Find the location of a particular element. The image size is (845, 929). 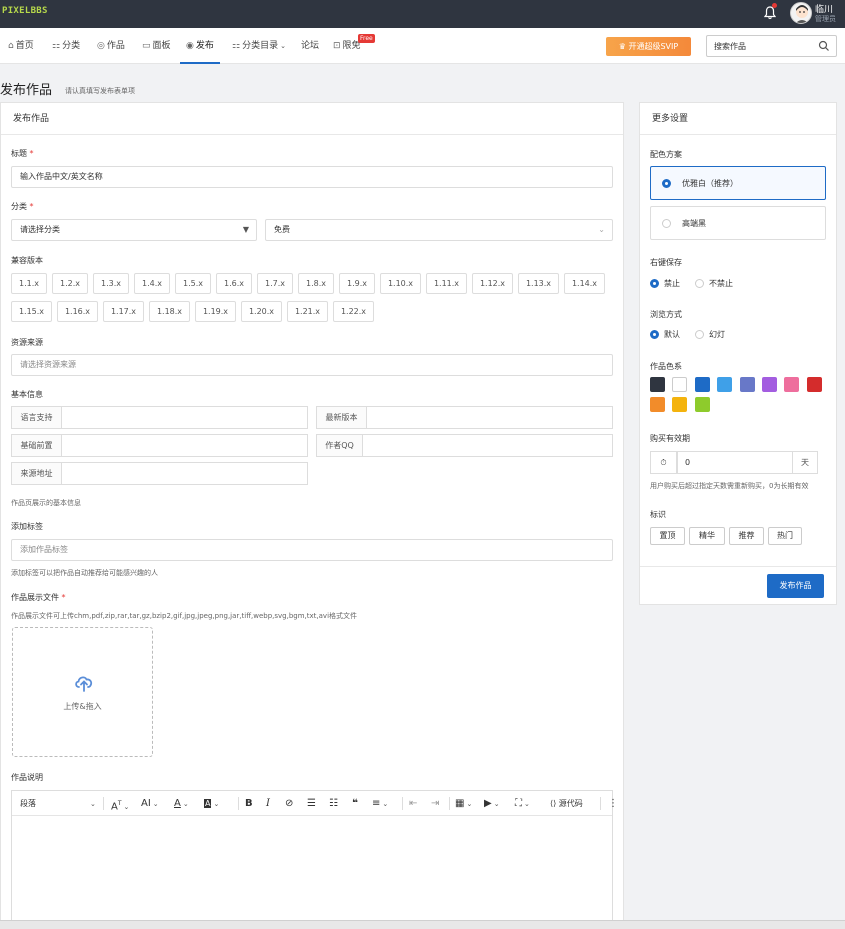

version-option: 1.21.x is located at coordinates (307, 311).